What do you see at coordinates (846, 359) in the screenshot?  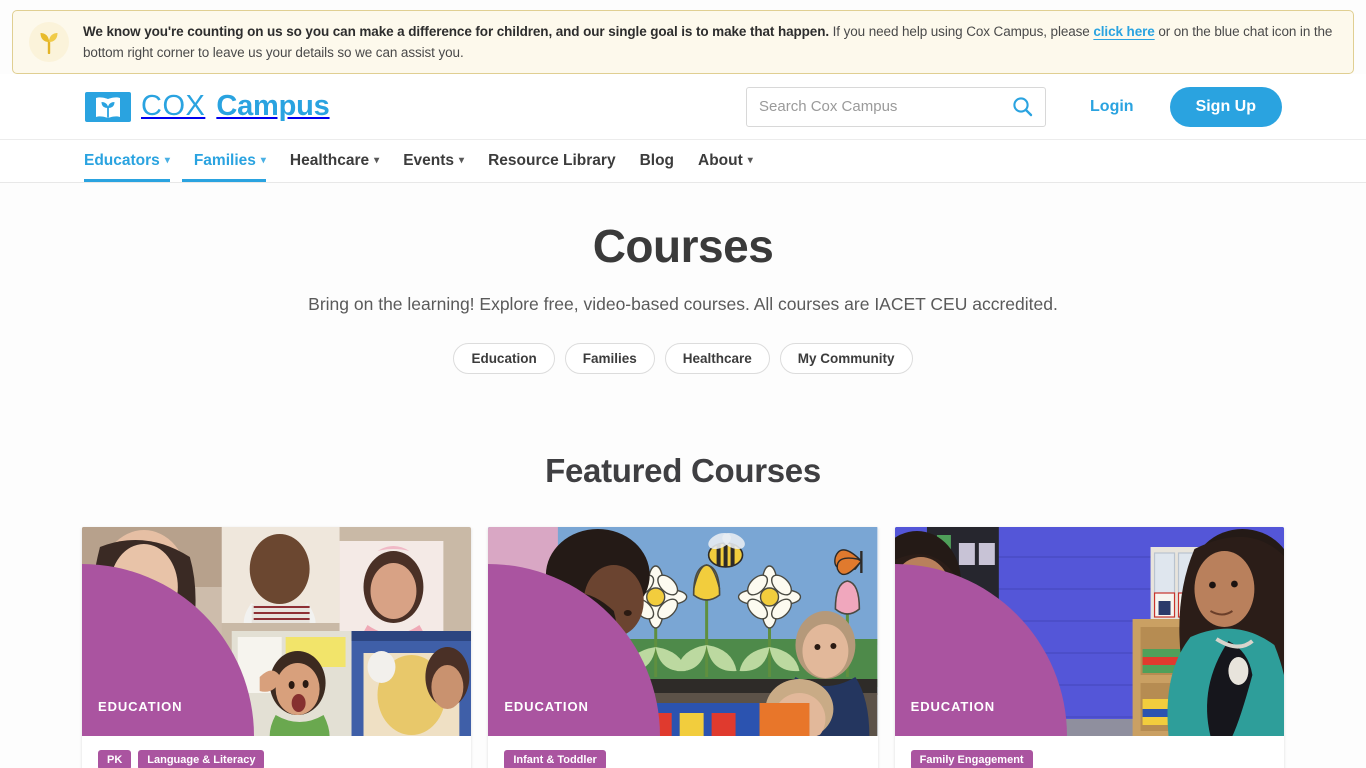 I see `filter-pill-my-community: My Community` at bounding box center [846, 359].